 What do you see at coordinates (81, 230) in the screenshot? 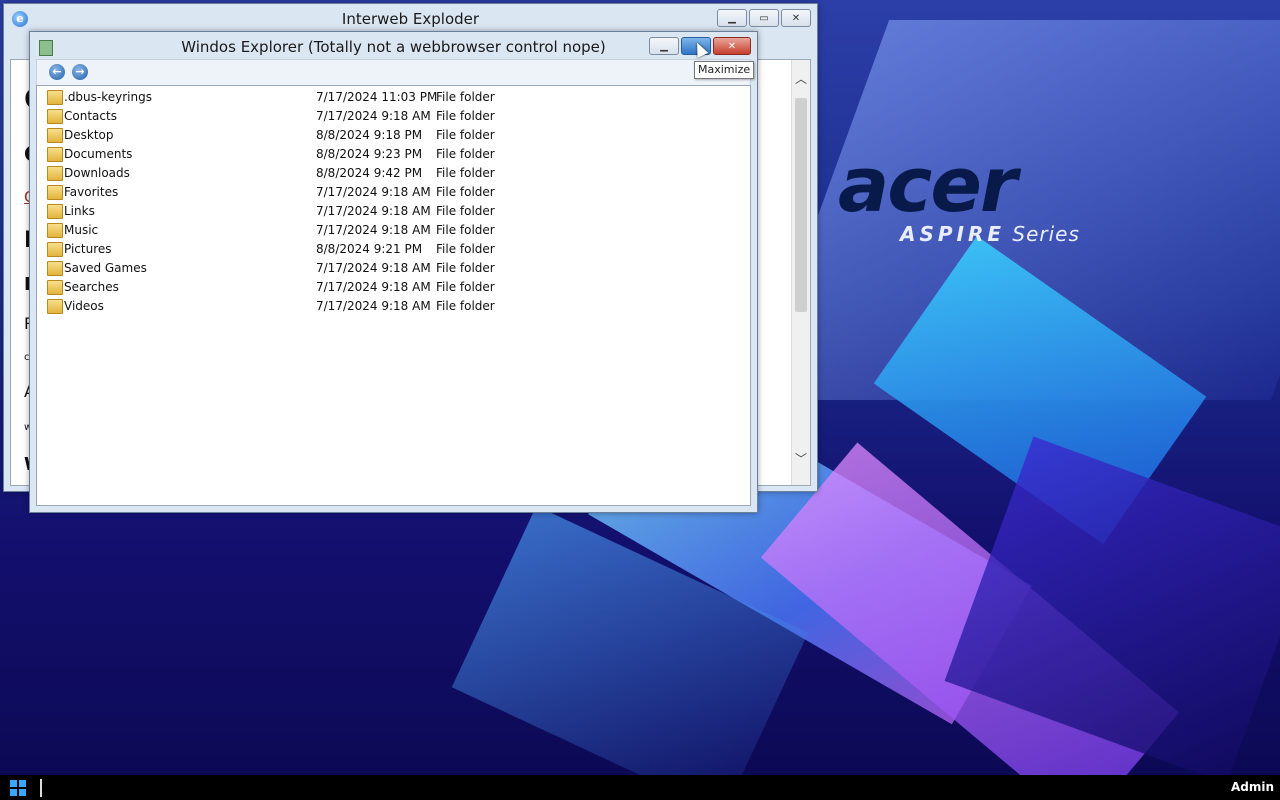
I see `file-name: Music` at bounding box center [81, 230].